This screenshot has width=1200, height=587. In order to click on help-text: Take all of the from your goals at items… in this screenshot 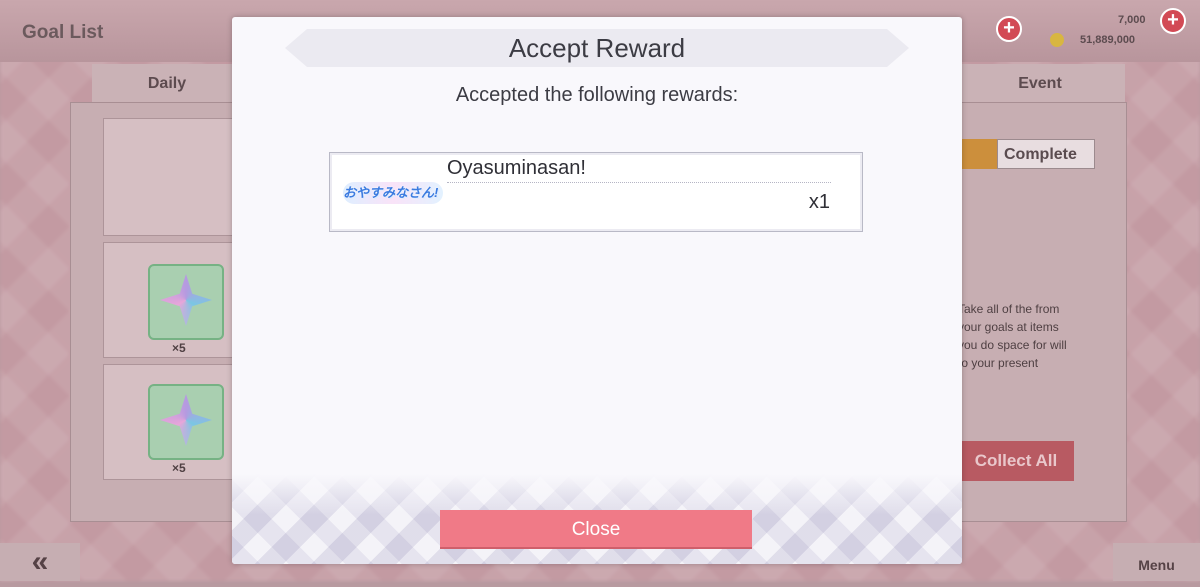, I will do `click(1012, 336)`.